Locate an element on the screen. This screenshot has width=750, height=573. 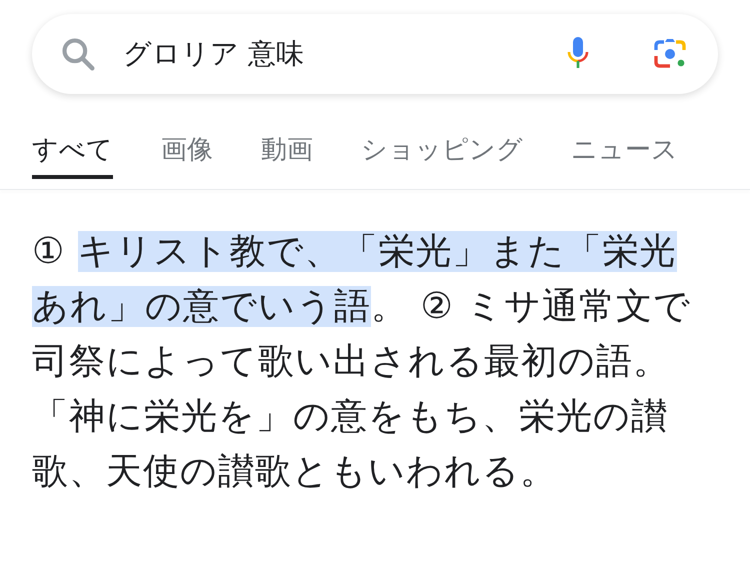
tab: 画像 is located at coordinates (187, 155).